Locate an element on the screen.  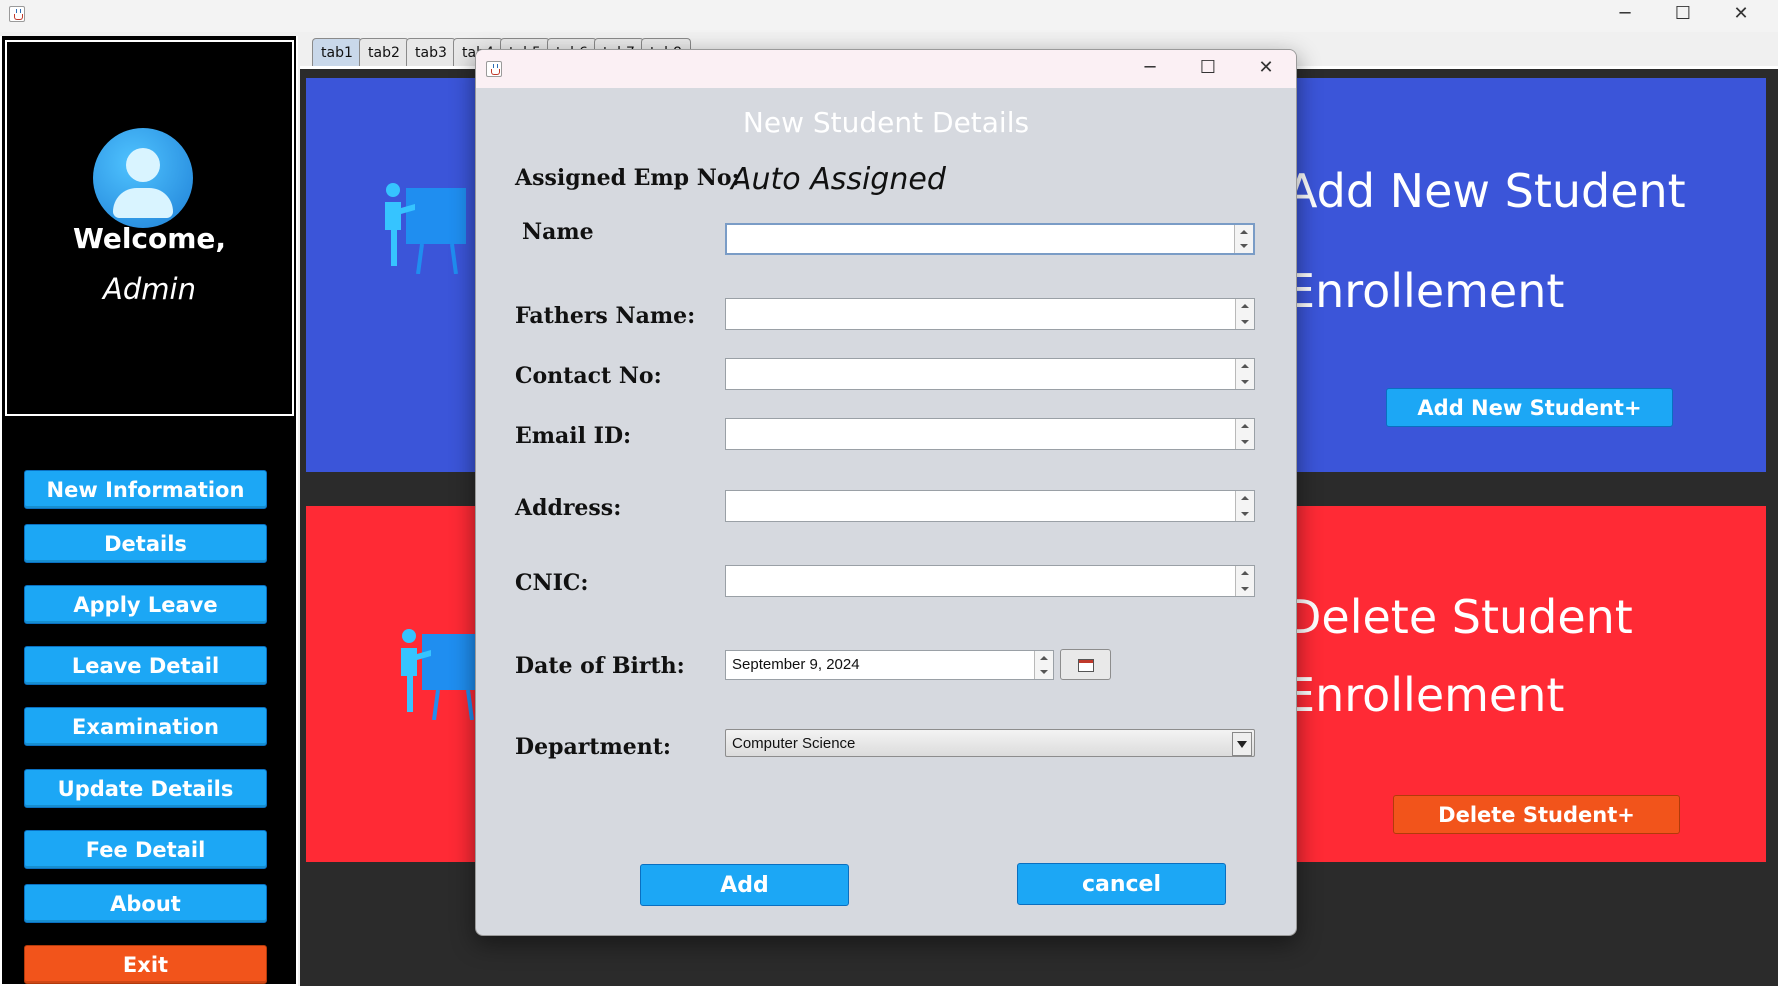
address-input is located at coordinates (982, 507).